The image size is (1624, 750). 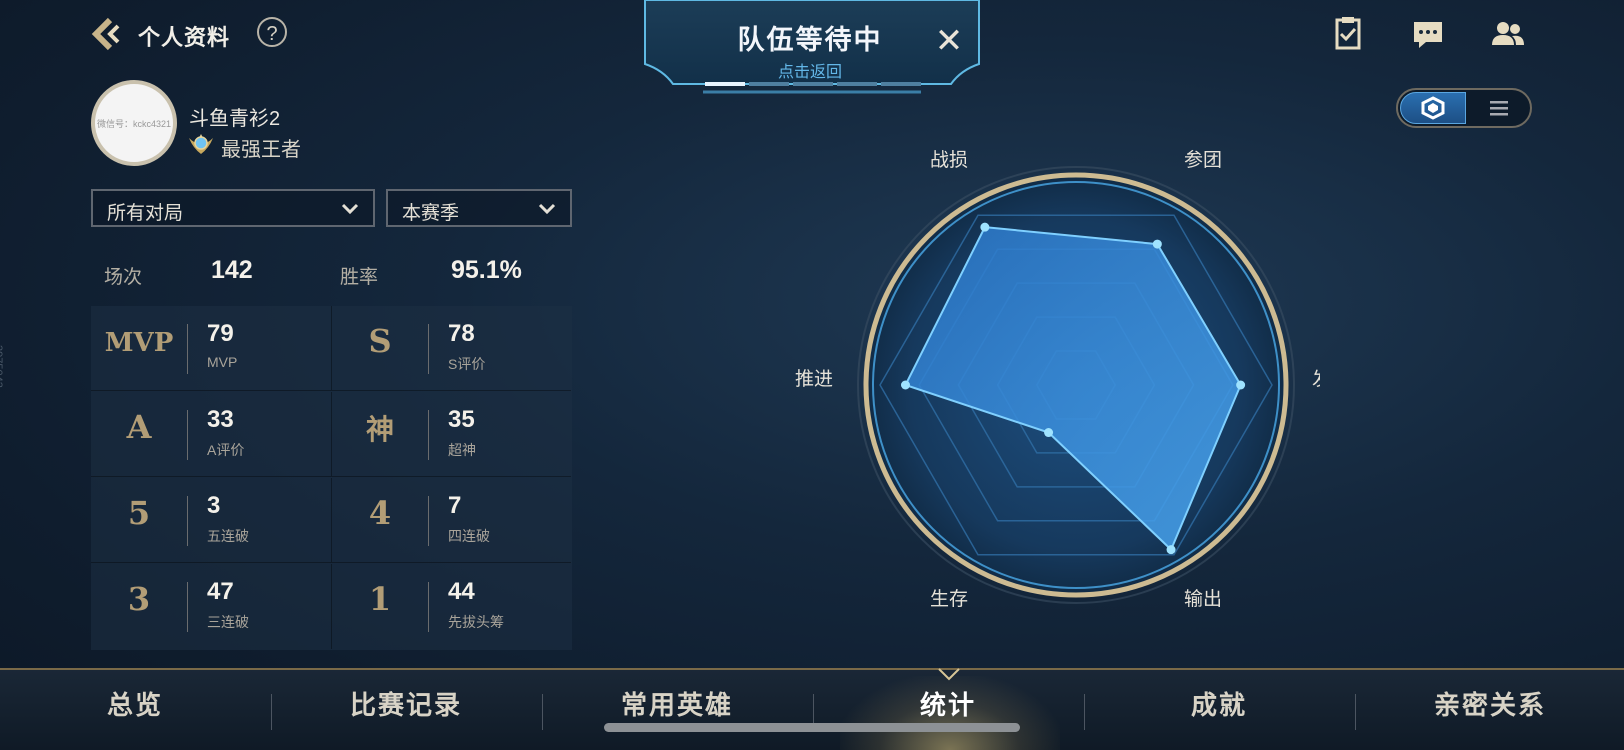 What do you see at coordinates (461, 333) in the screenshot?
I see `stat-value: 78` at bounding box center [461, 333].